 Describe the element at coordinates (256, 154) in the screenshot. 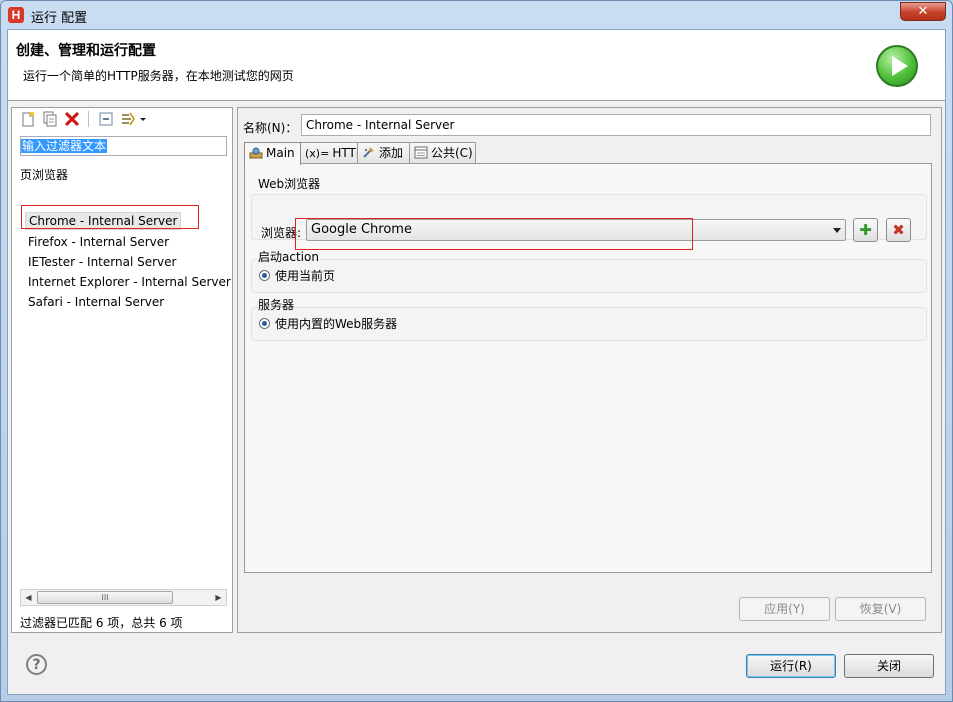

I see `main-tab-icon` at that location.